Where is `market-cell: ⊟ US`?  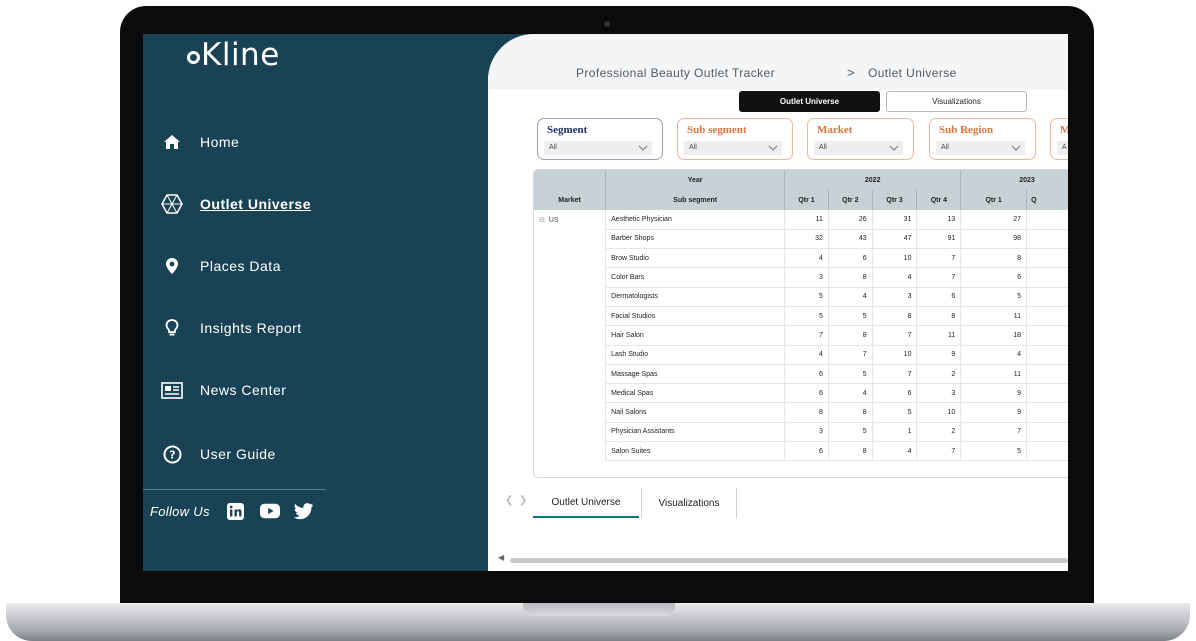
market-cell: ⊟ US is located at coordinates (570, 335).